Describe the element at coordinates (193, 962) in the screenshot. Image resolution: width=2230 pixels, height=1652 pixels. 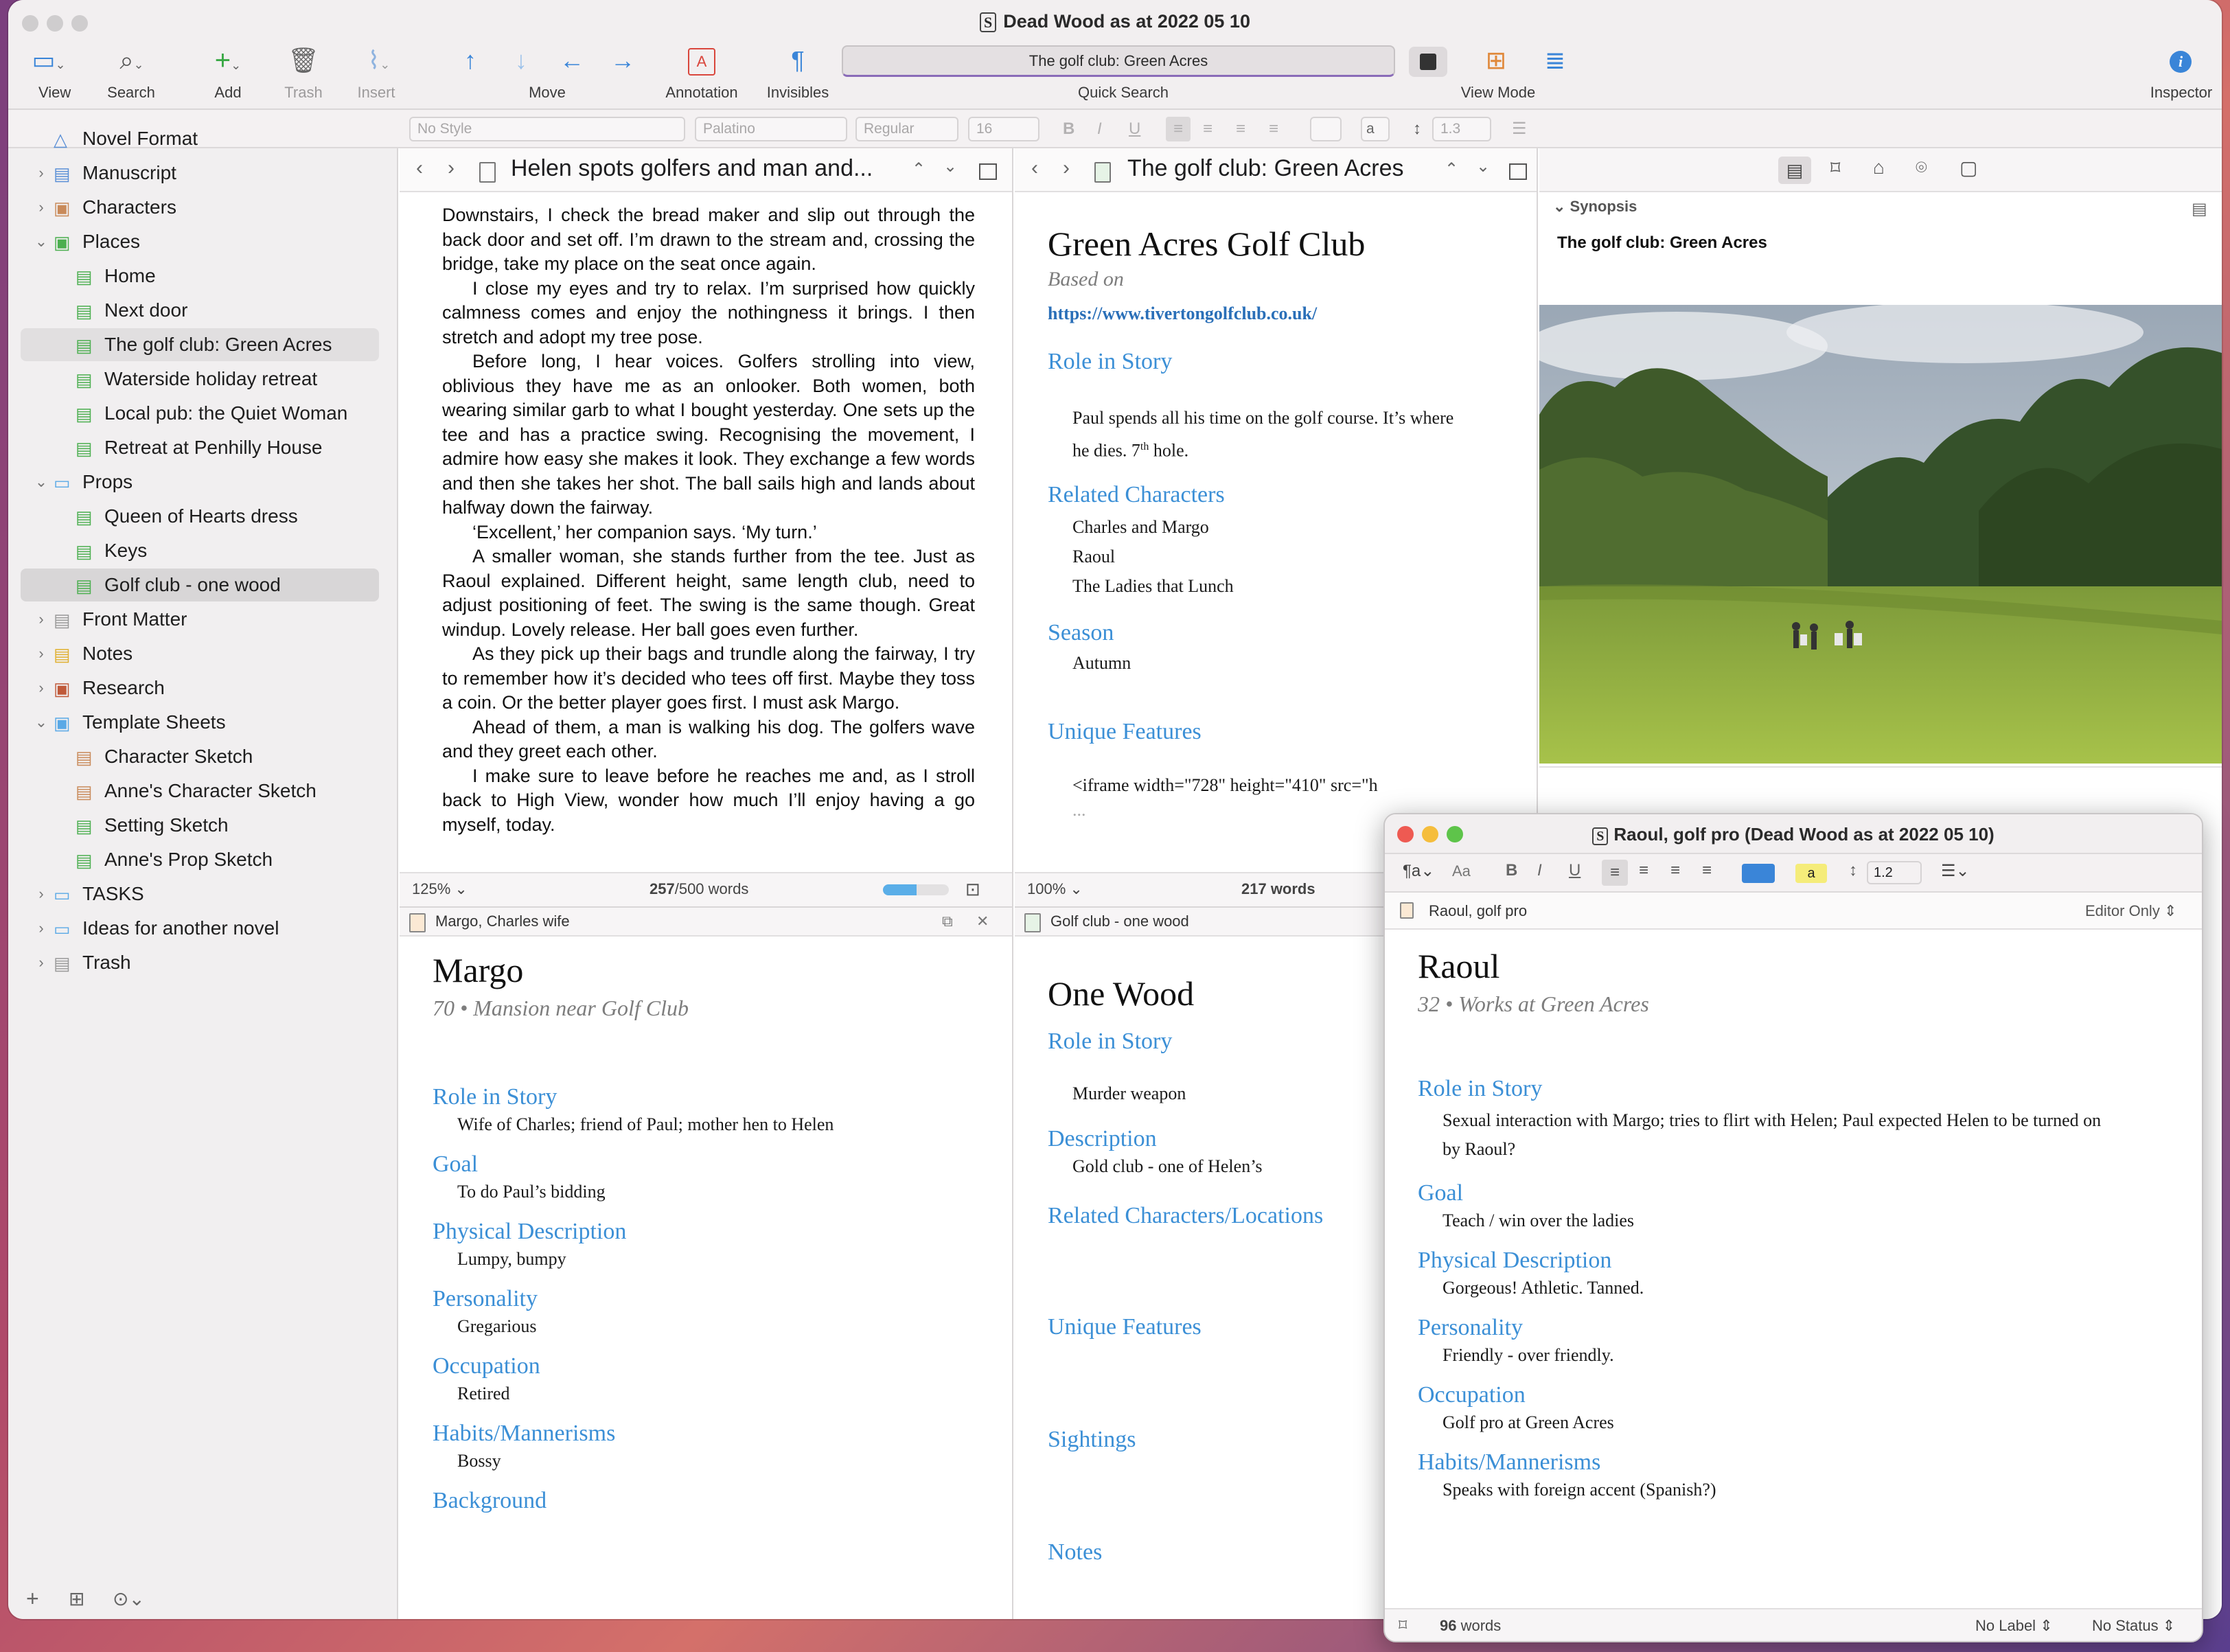
I see `binder-item: › ▤ Trash` at that location.